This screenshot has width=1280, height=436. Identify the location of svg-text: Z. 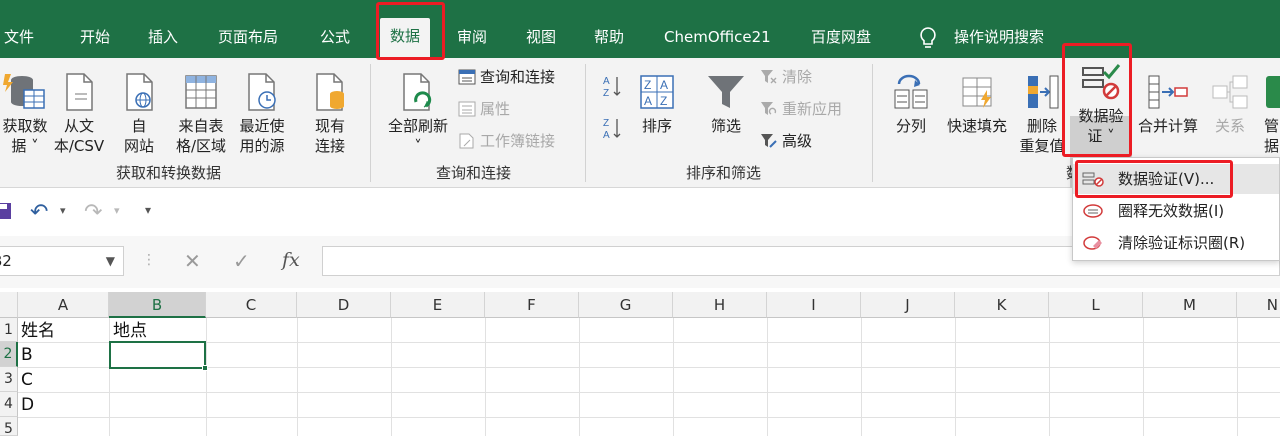
(647, 85).